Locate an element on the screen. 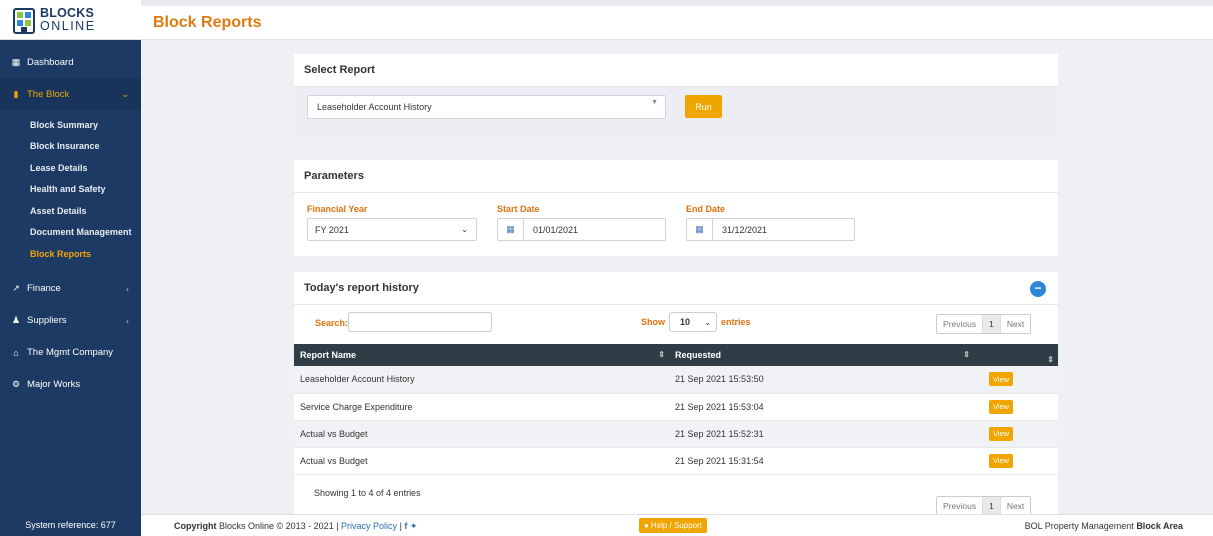 This screenshot has width=1213, height=536. report-select-value: Leaseholder Account History is located at coordinates (374, 107).